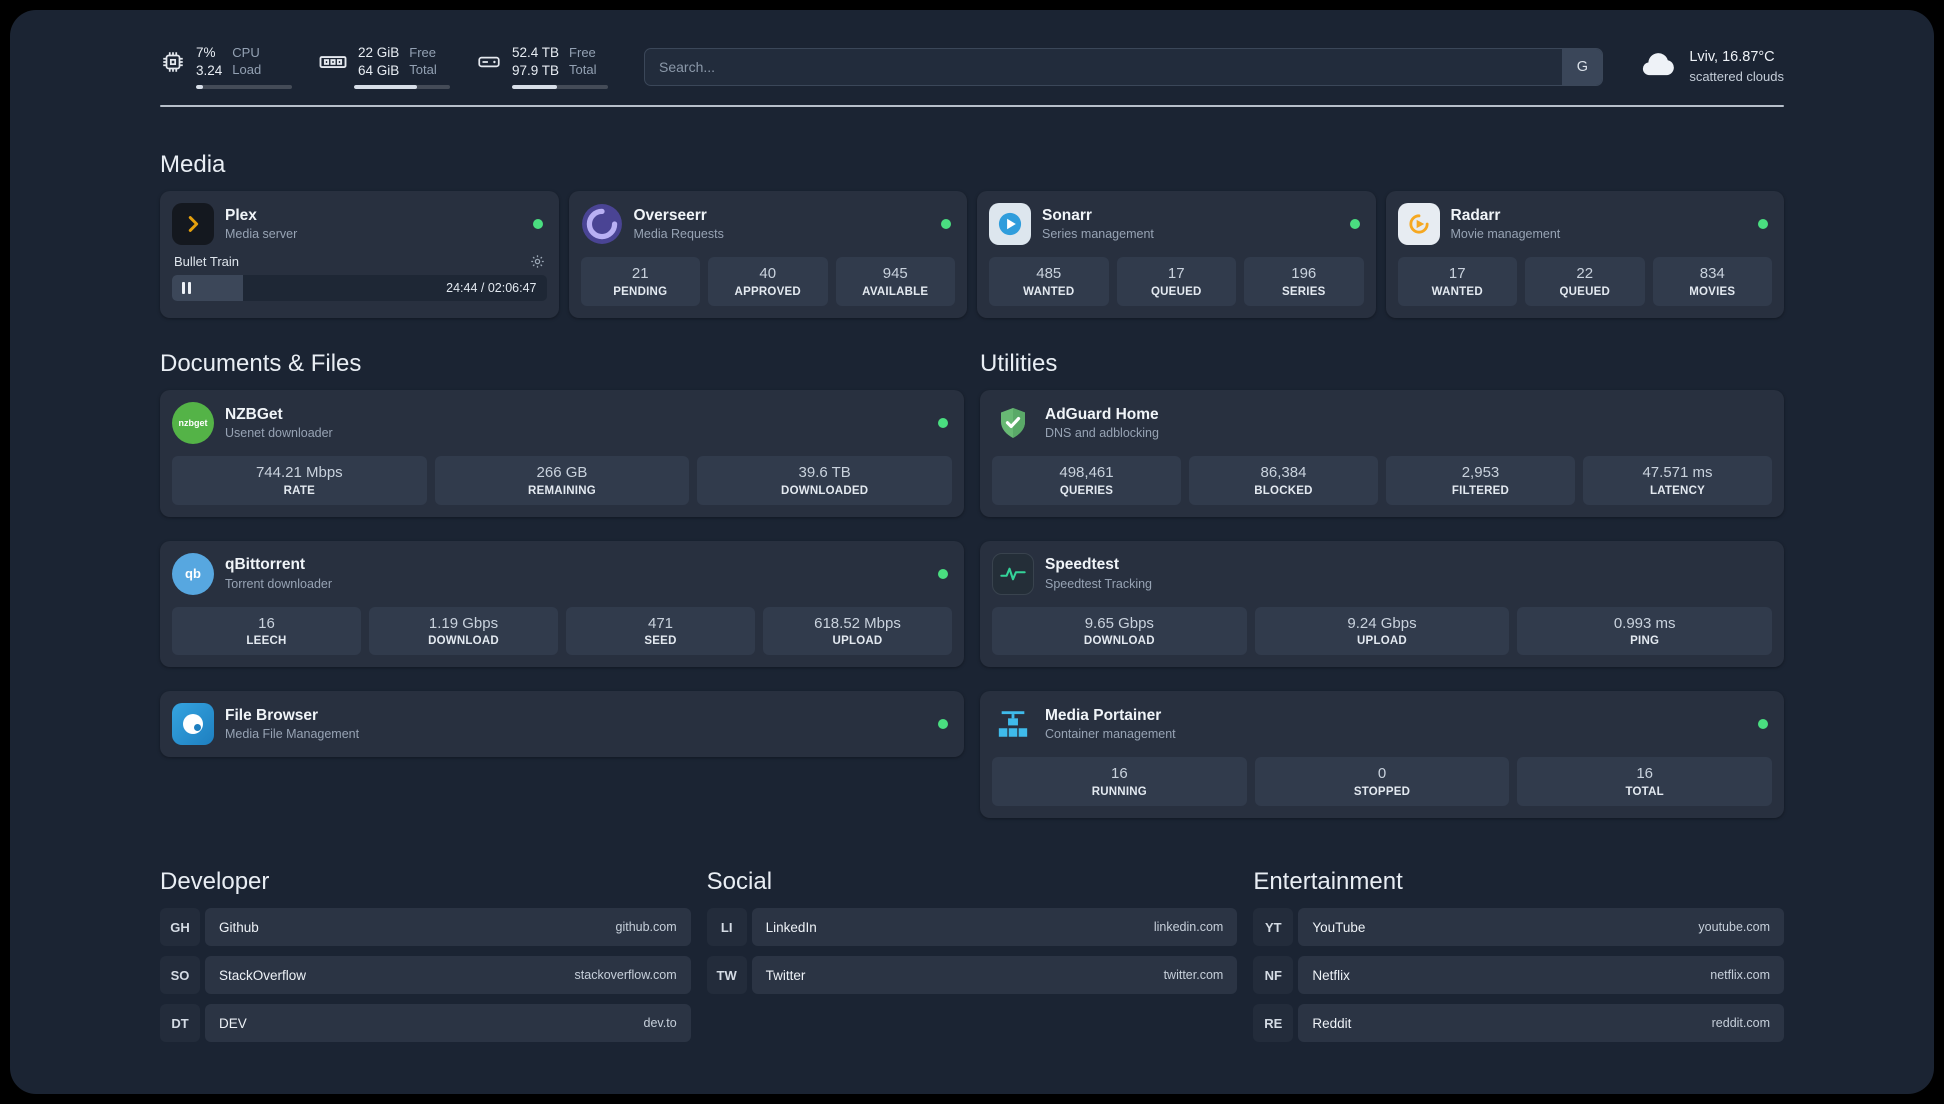 The width and height of the screenshot is (1944, 1104). Describe the element at coordinates (1013, 423) in the screenshot. I see `adguard-icon` at that location.